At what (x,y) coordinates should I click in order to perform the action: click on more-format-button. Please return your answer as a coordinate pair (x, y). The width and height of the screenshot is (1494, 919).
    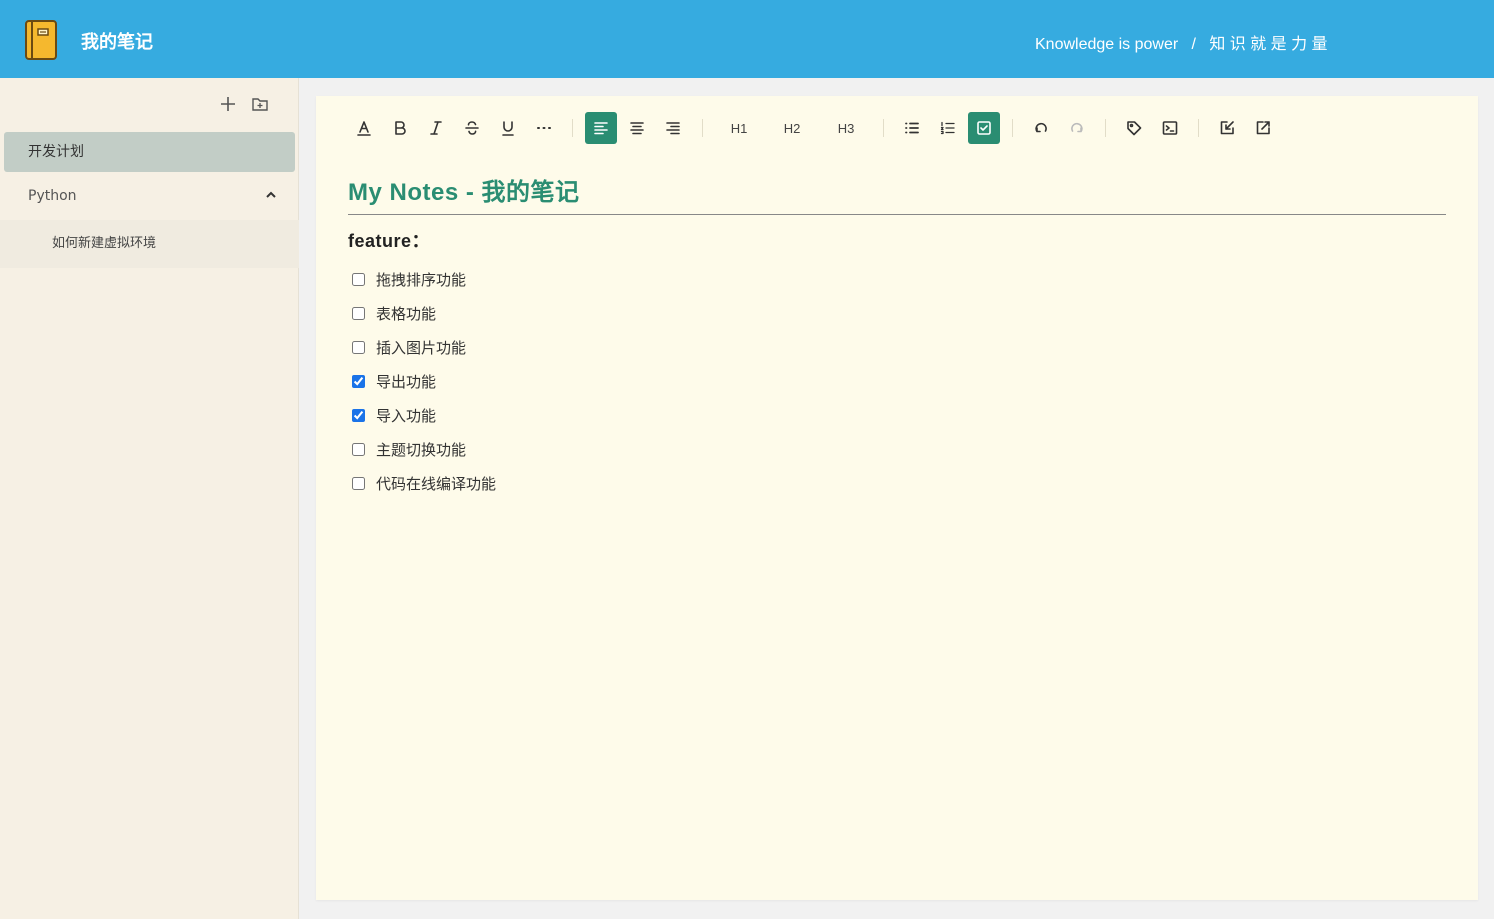
    Looking at the image, I should click on (544, 128).